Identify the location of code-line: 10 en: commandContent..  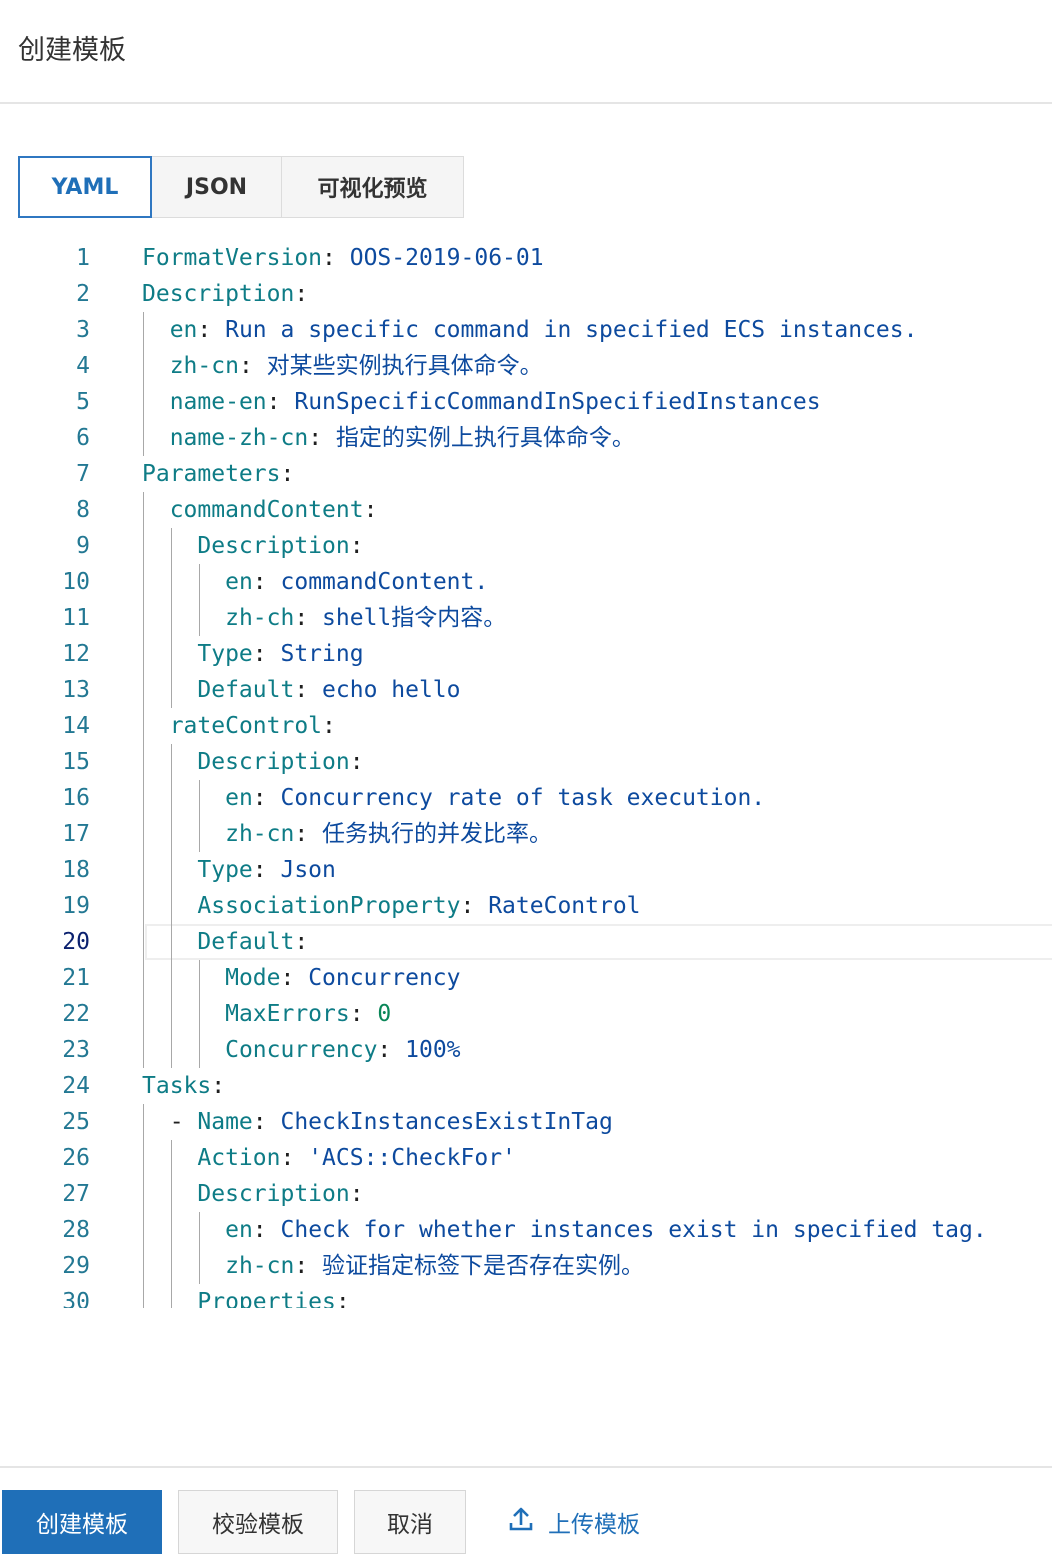
(526, 582).